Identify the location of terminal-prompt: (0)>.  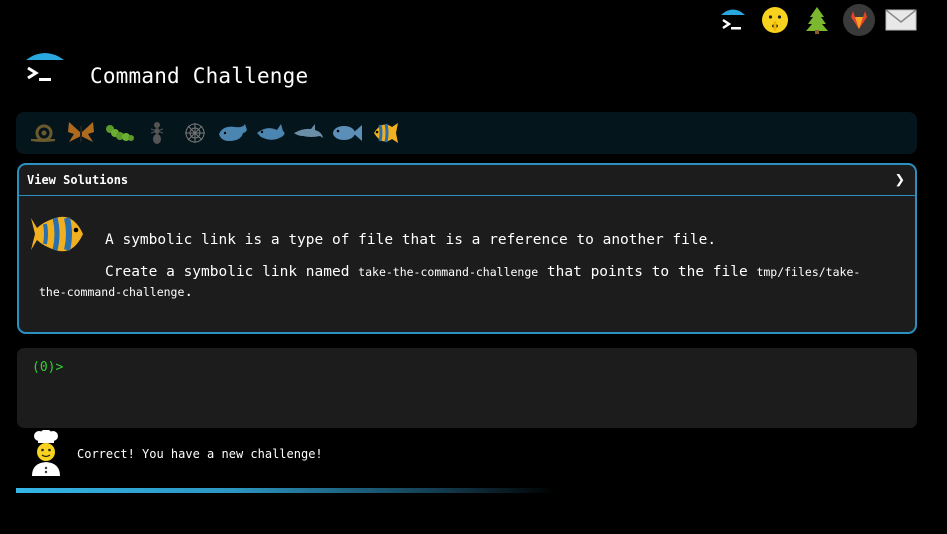
(48, 367).